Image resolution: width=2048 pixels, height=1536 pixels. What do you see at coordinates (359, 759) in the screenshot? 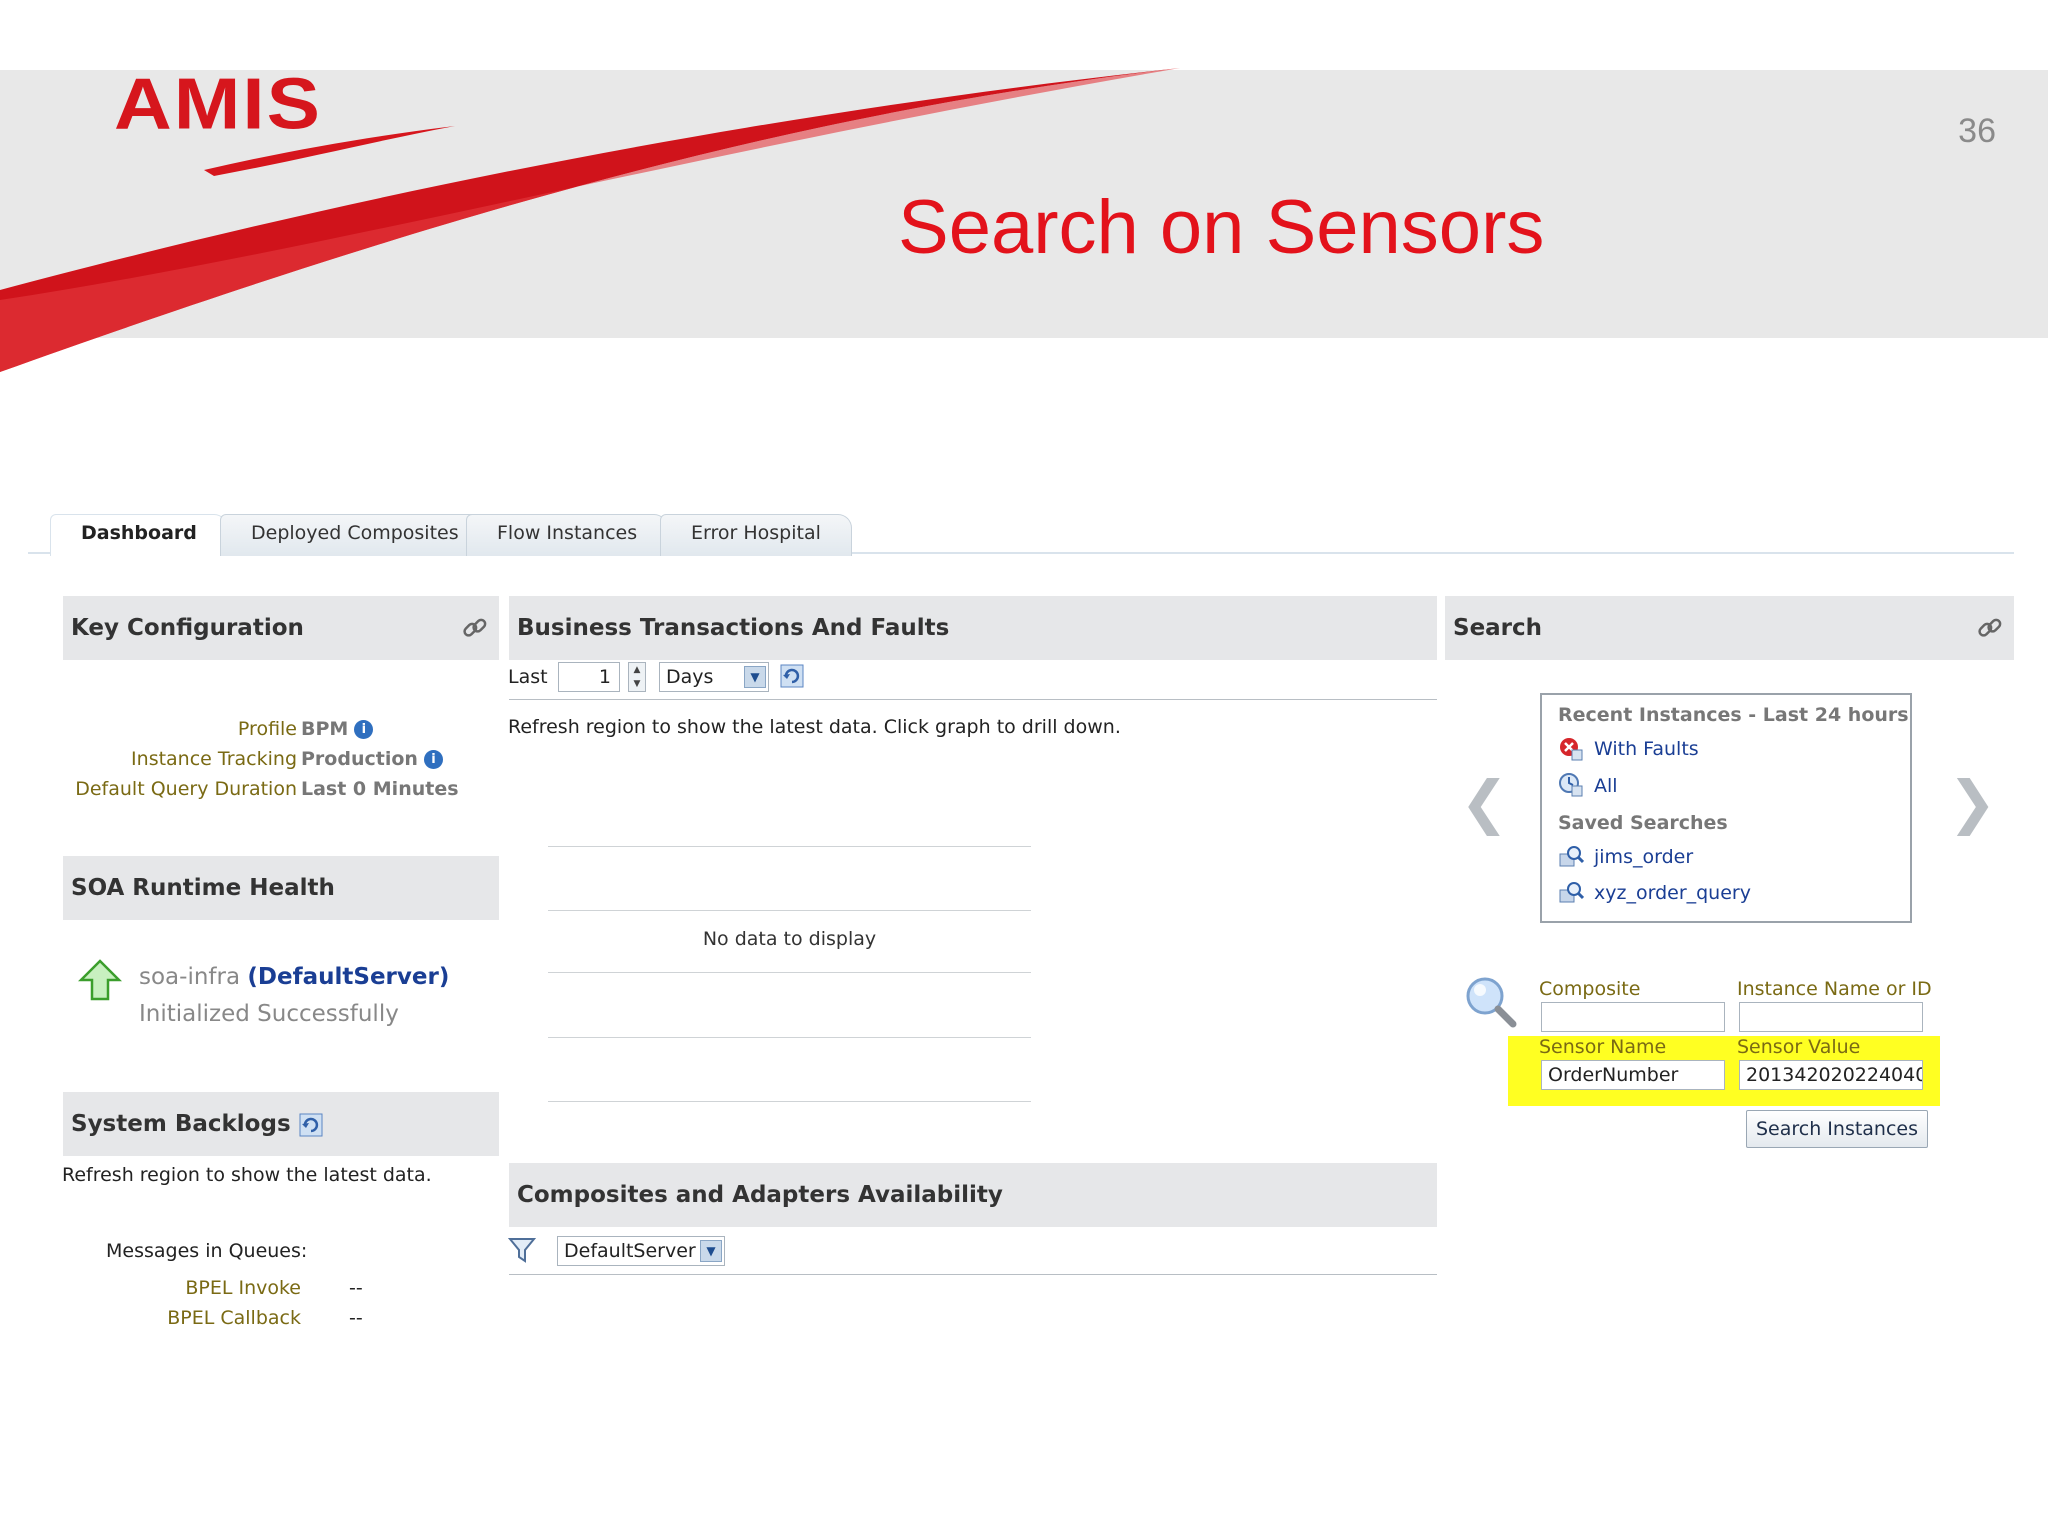
I see `instance-tracking-value: Production` at bounding box center [359, 759].